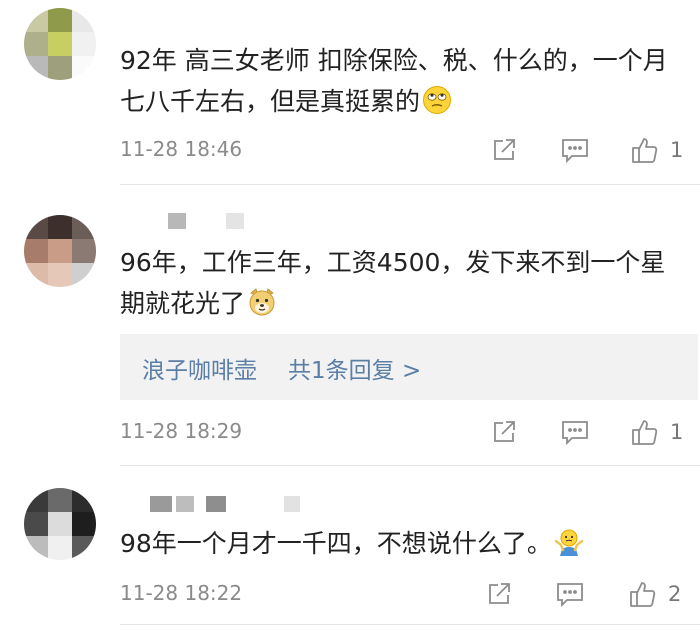 This screenshot has width=700, height=630. I want to click on like-button: 2, so click(654, 594).